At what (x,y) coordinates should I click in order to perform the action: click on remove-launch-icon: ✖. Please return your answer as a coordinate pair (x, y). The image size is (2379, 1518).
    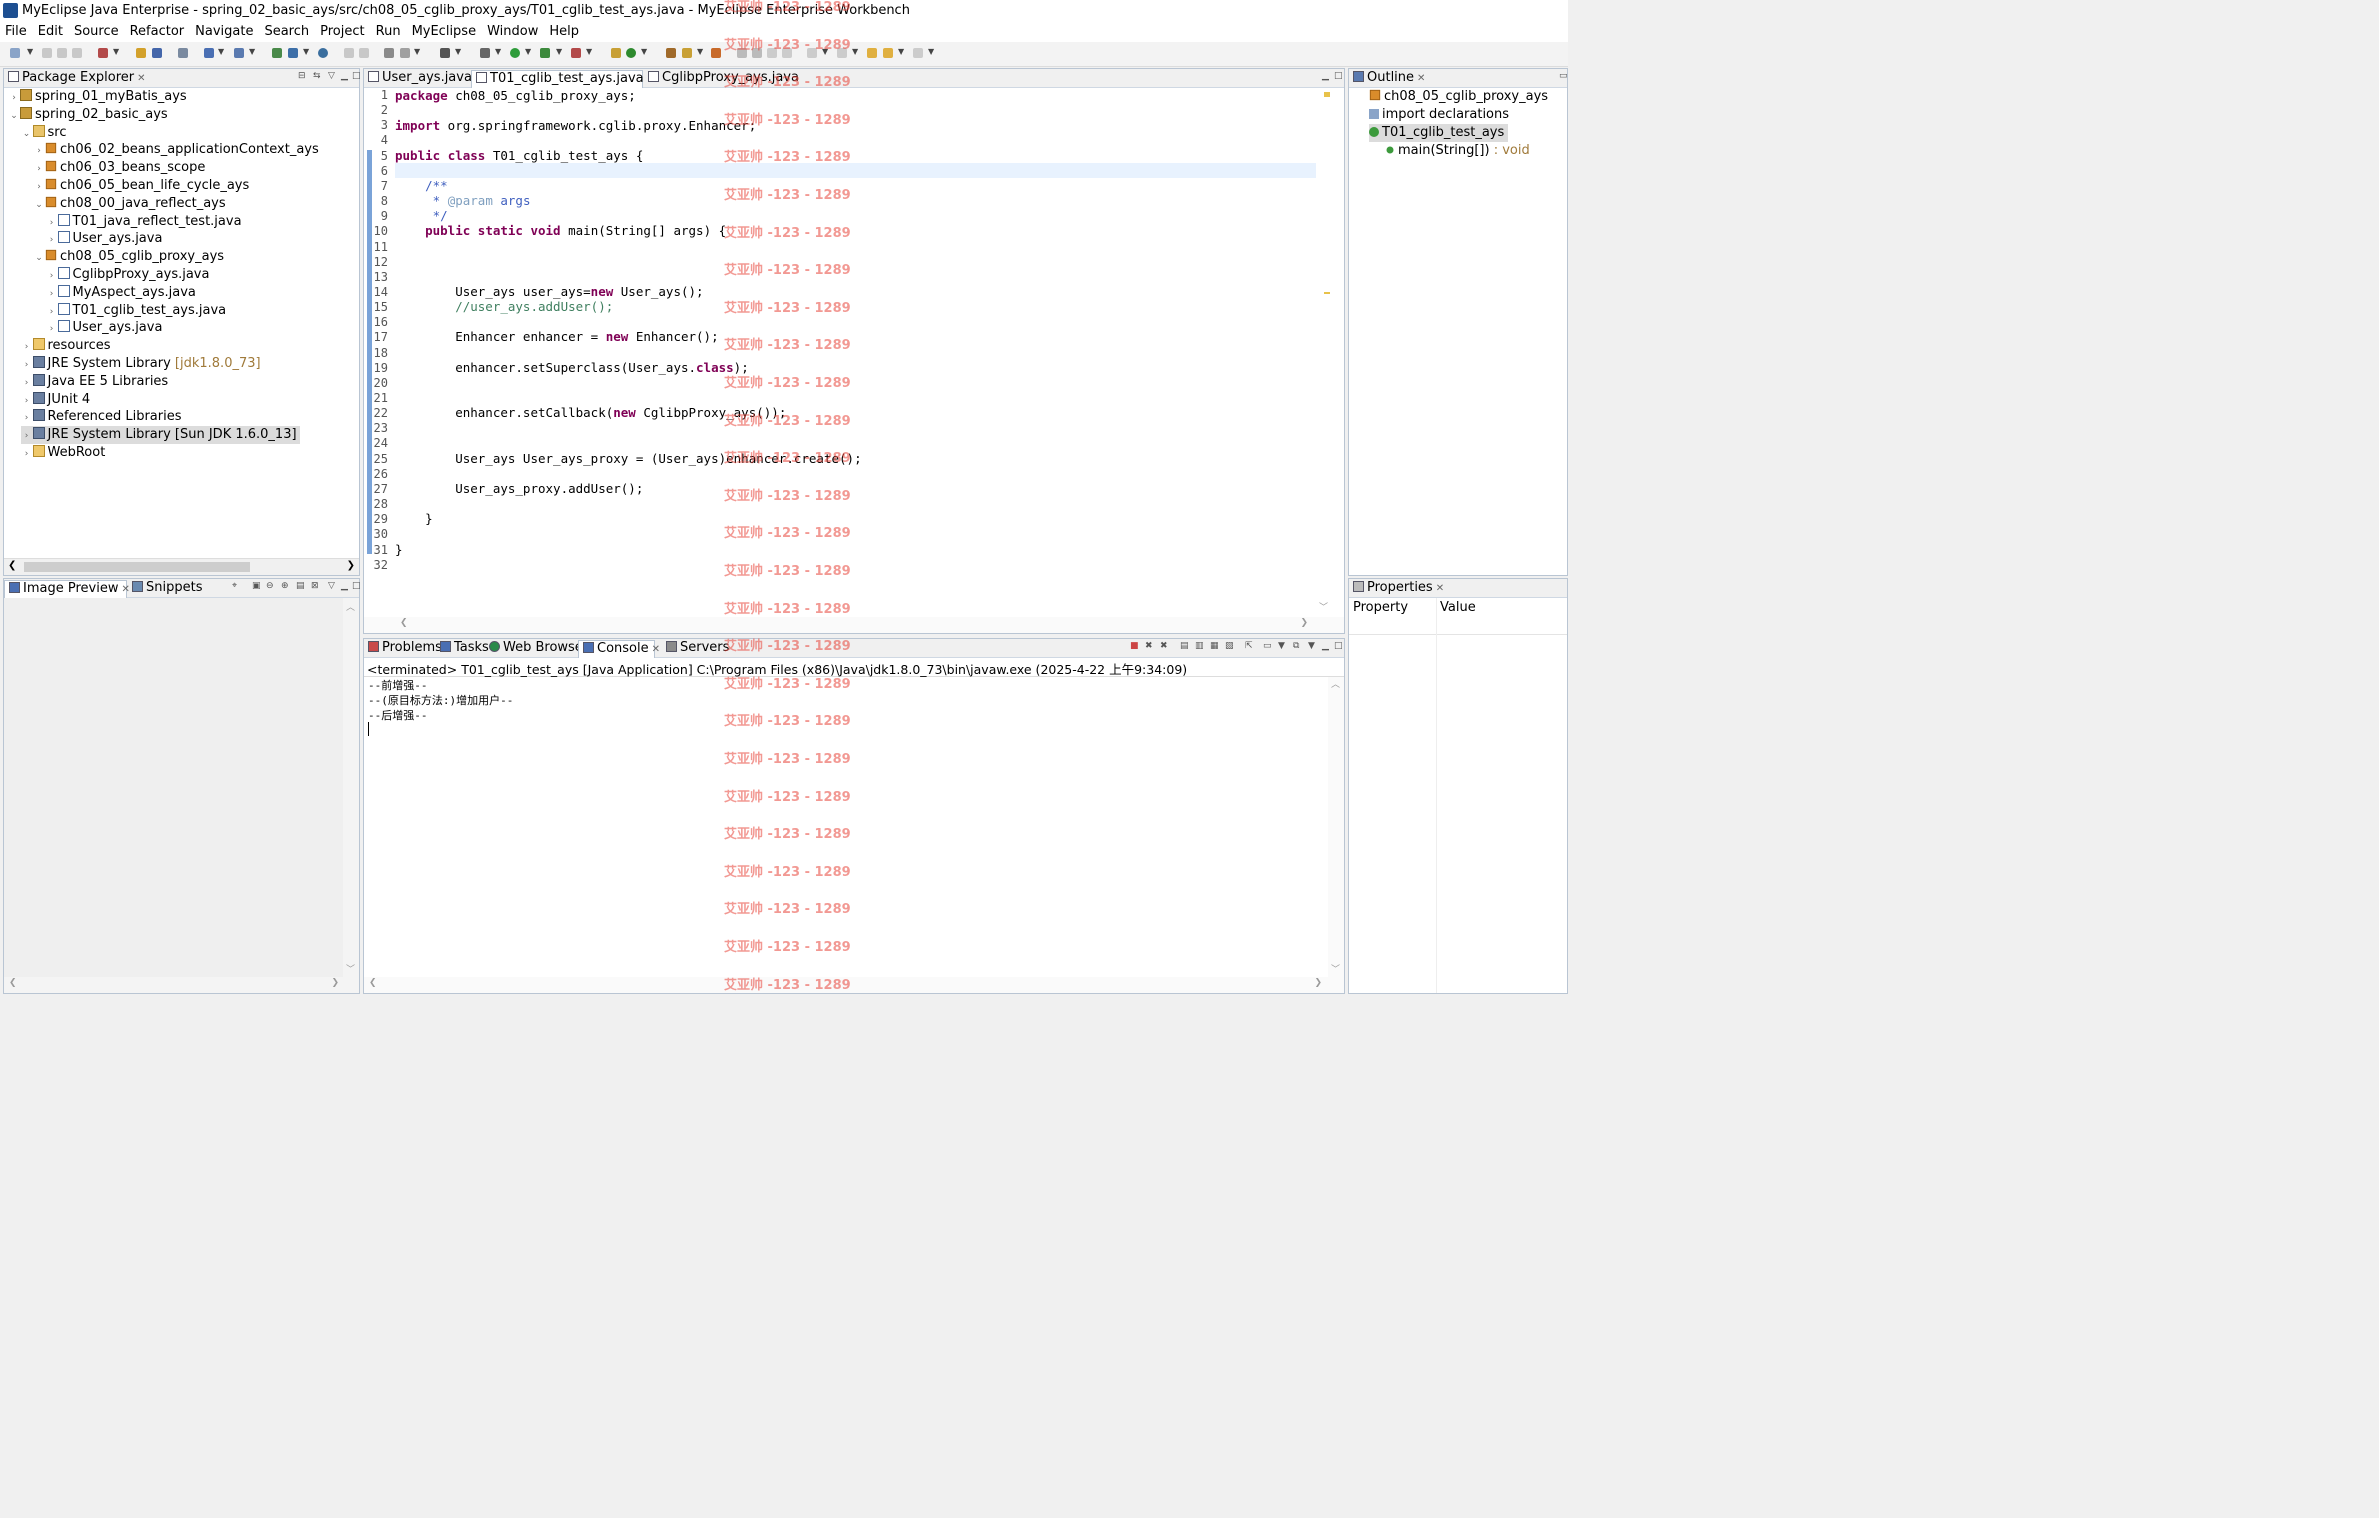
    Looking at the image, I should click on (1149, 646).